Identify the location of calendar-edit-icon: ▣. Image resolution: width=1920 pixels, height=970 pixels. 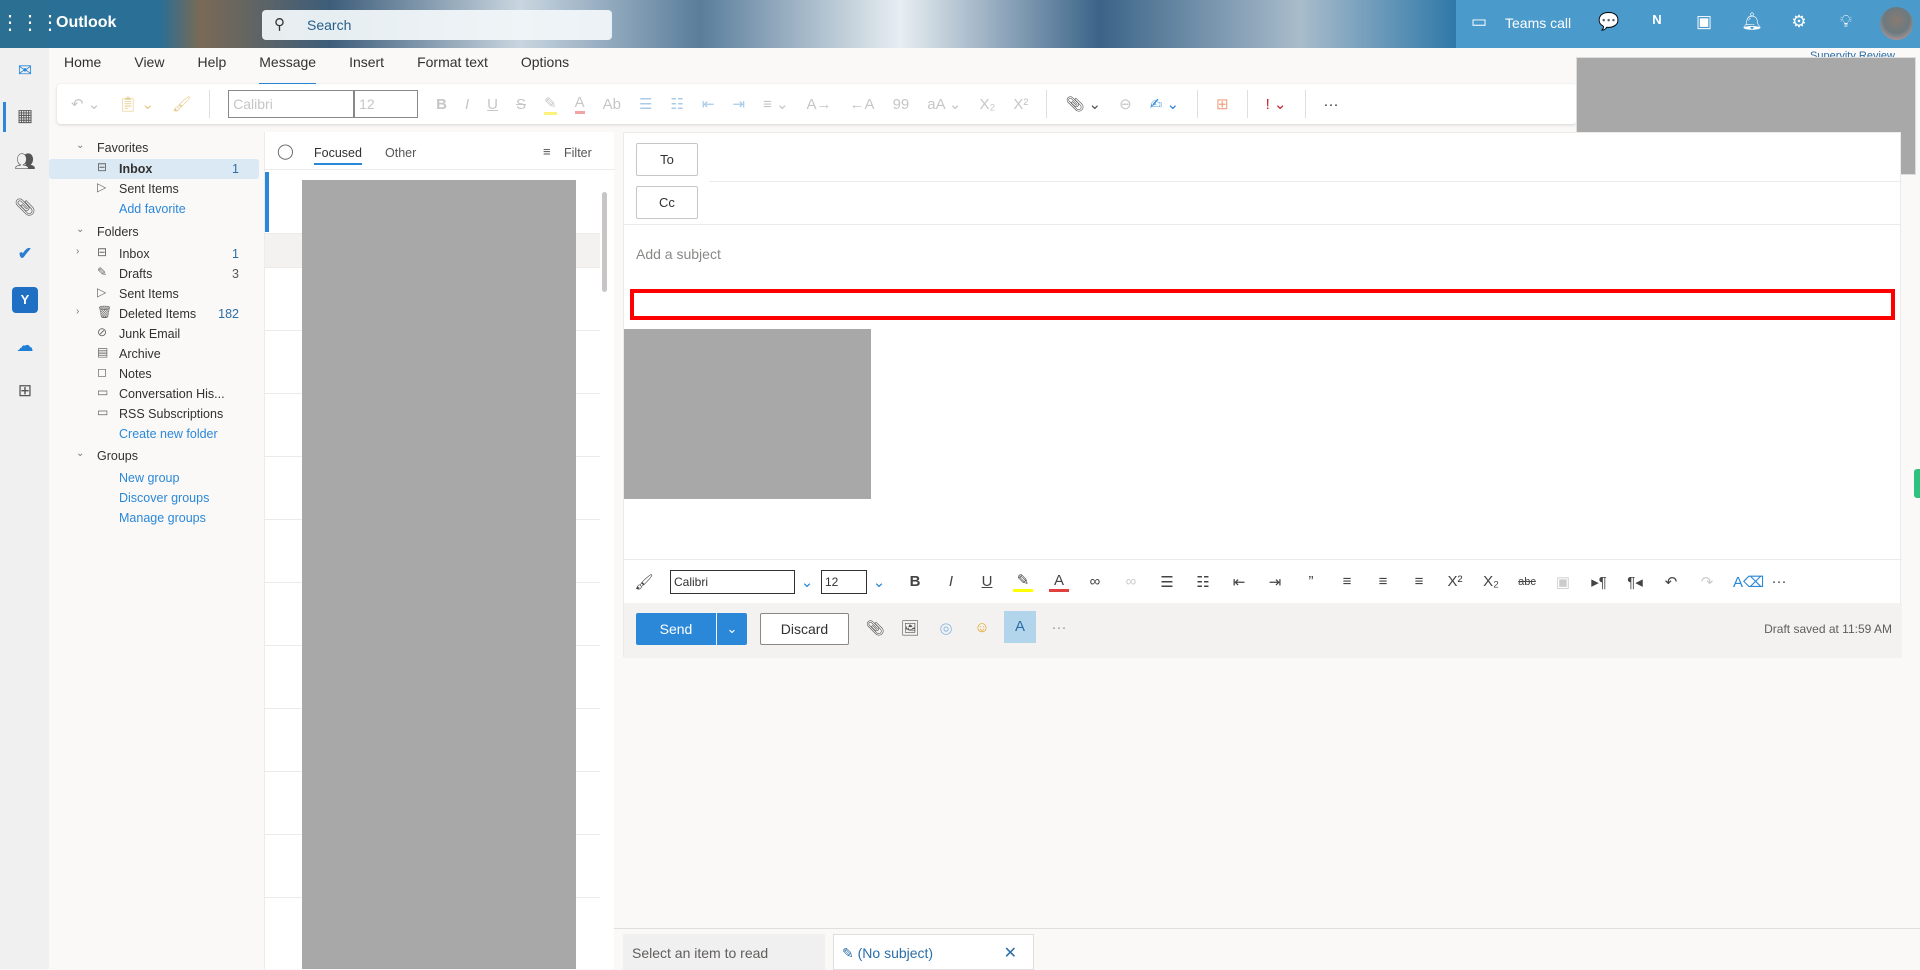
(1704, 22).